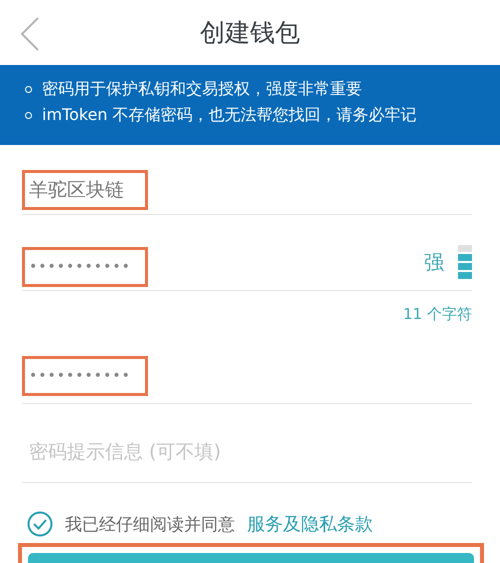 The image size is (500, 563). Describe the element at coordinates (229, 115) in the screenshot. I see `notice-text: imToken 不存储密码，也无法帮您找回，请务必牢记` at that location.